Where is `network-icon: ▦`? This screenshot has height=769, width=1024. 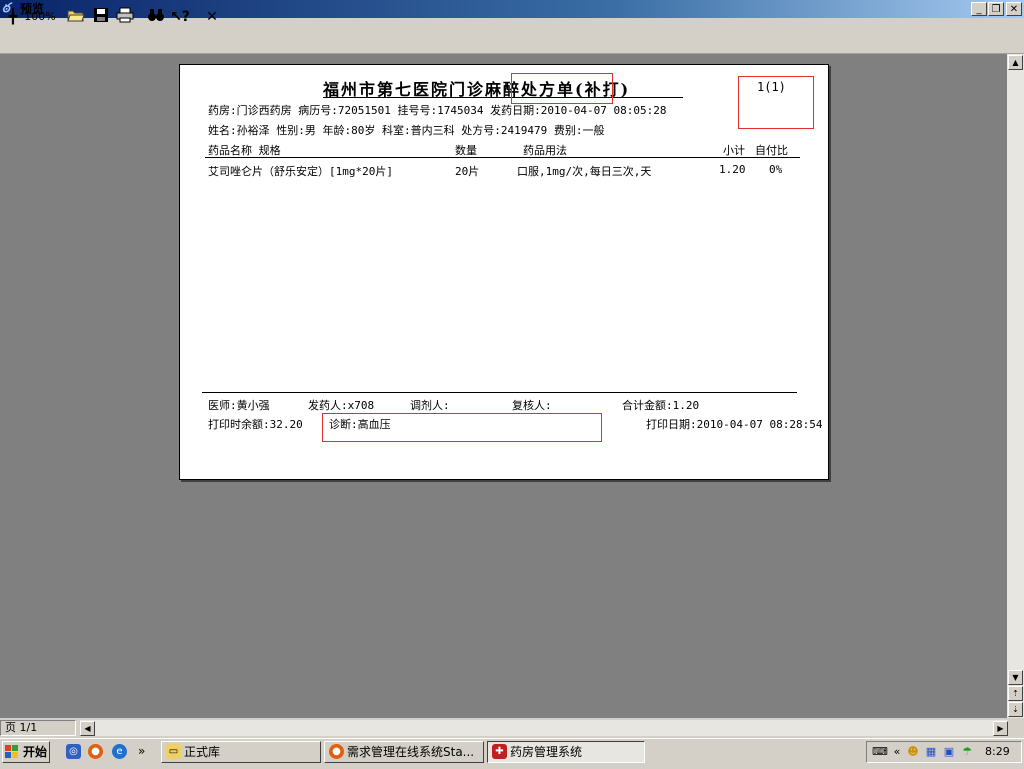
network-icon: ▦ is located at coordinates (931, 752).